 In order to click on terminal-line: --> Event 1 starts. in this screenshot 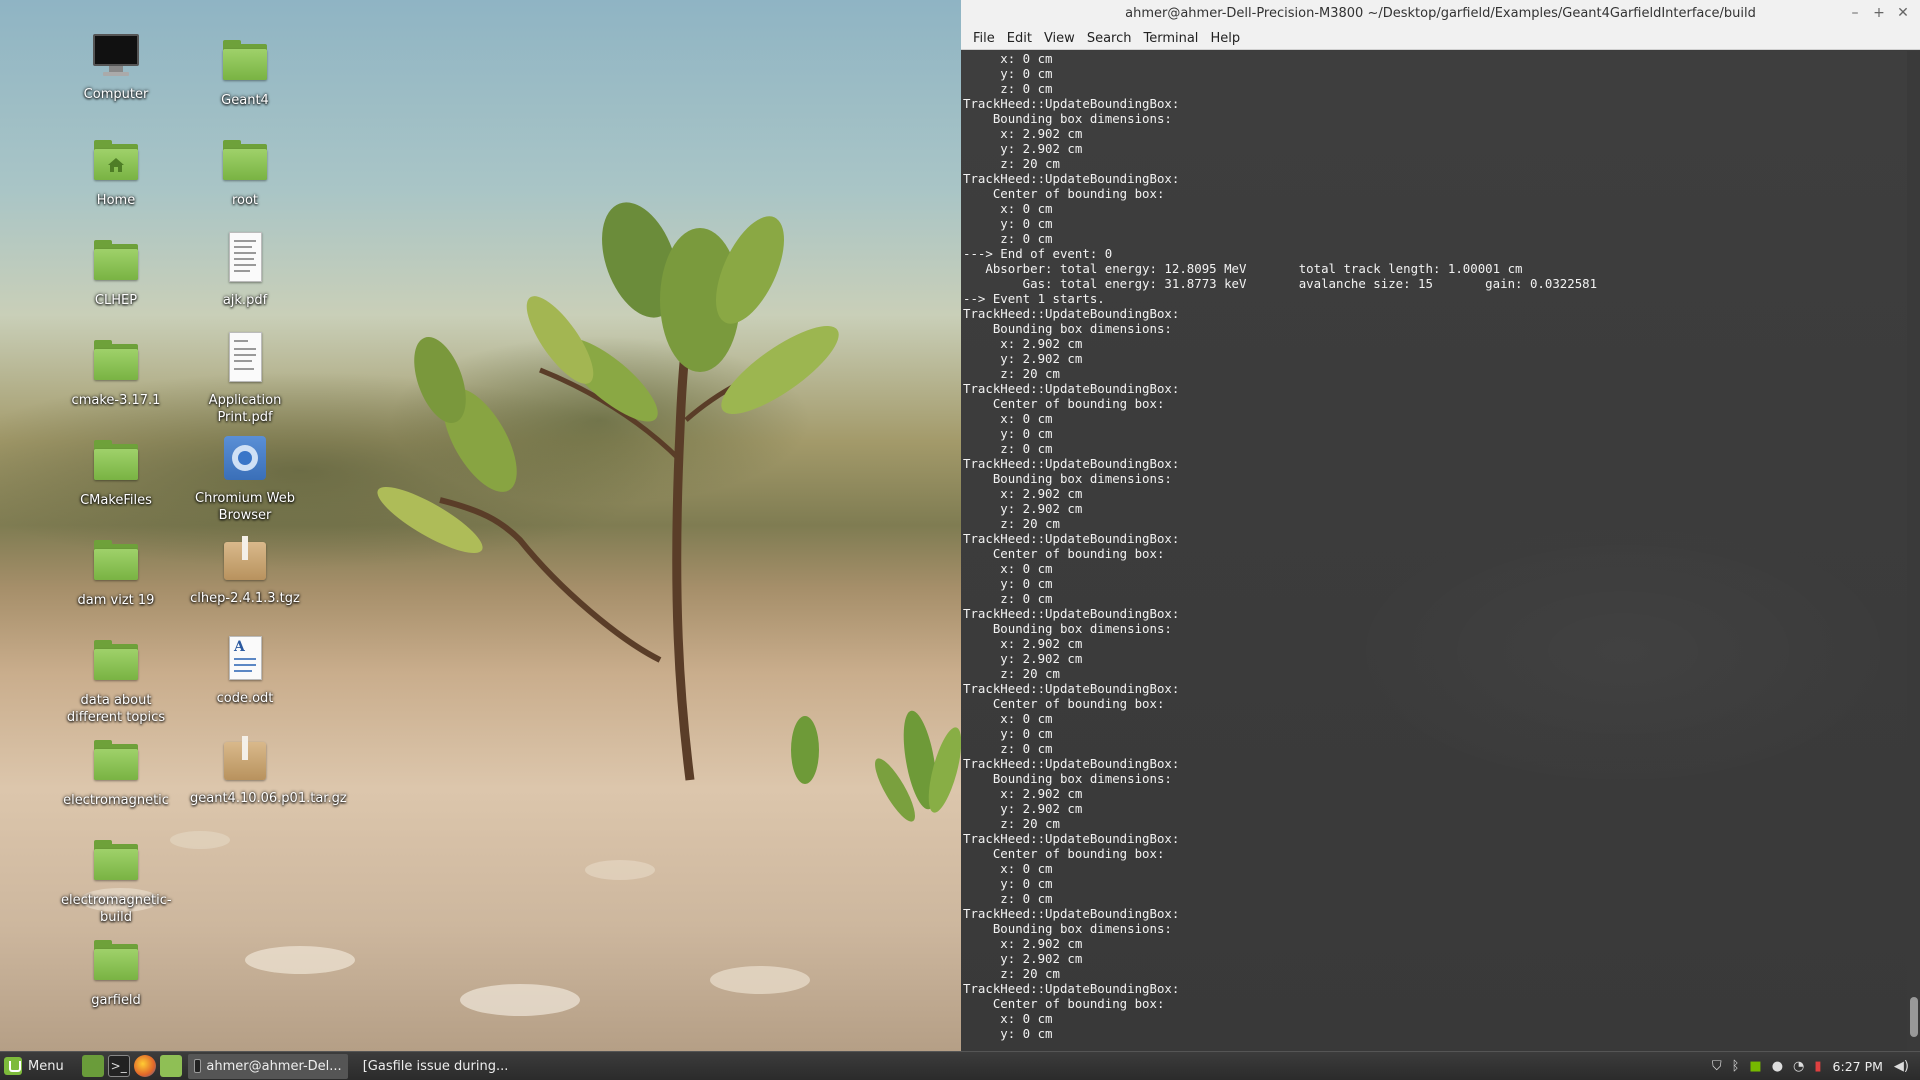, I will do `click(1034, 298)`.